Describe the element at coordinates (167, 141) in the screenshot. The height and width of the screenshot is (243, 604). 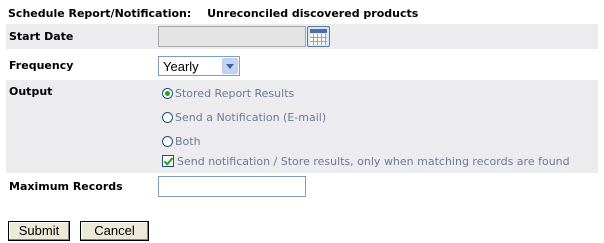
I see `radio-both` at that location.